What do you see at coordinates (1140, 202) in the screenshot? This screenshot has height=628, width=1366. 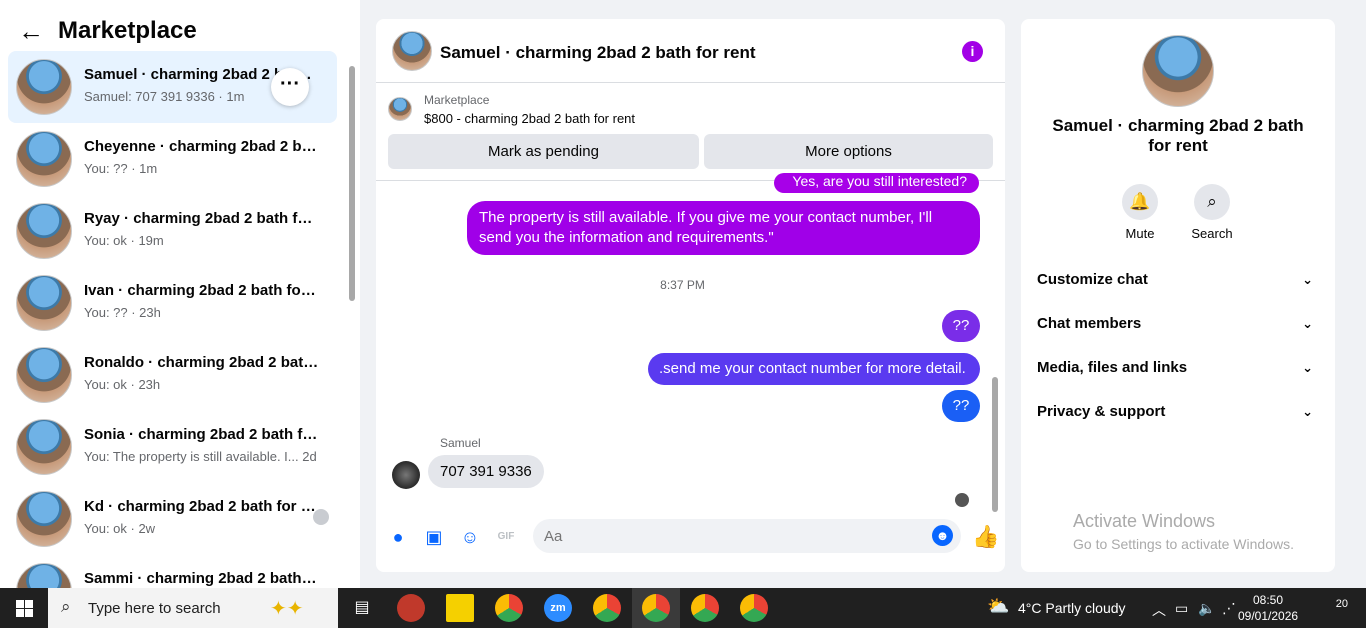 I see `bell-icon: 🔔` at bounding box center [1140, 202].